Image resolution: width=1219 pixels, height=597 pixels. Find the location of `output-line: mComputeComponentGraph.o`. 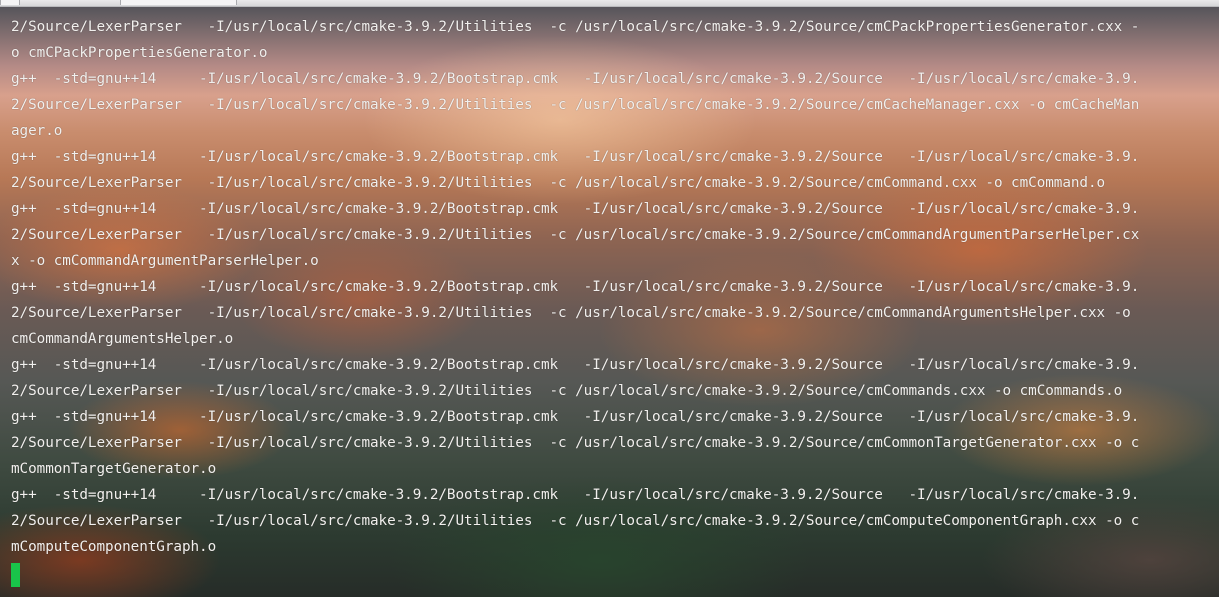

output-line: mComputeComponentGraph.o is located at coordinates (114, 547).